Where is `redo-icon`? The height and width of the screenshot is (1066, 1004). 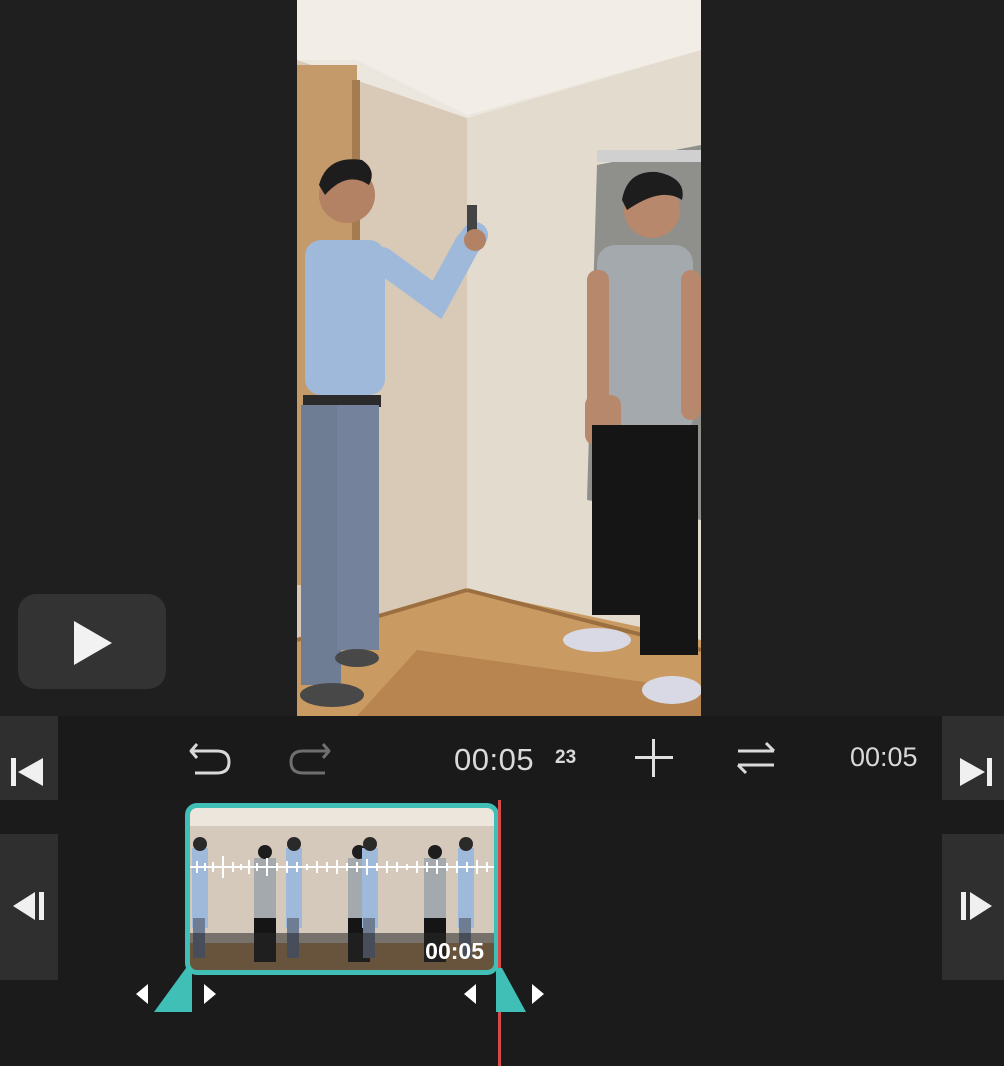
redo-icon is located at coordinates (310, 759).